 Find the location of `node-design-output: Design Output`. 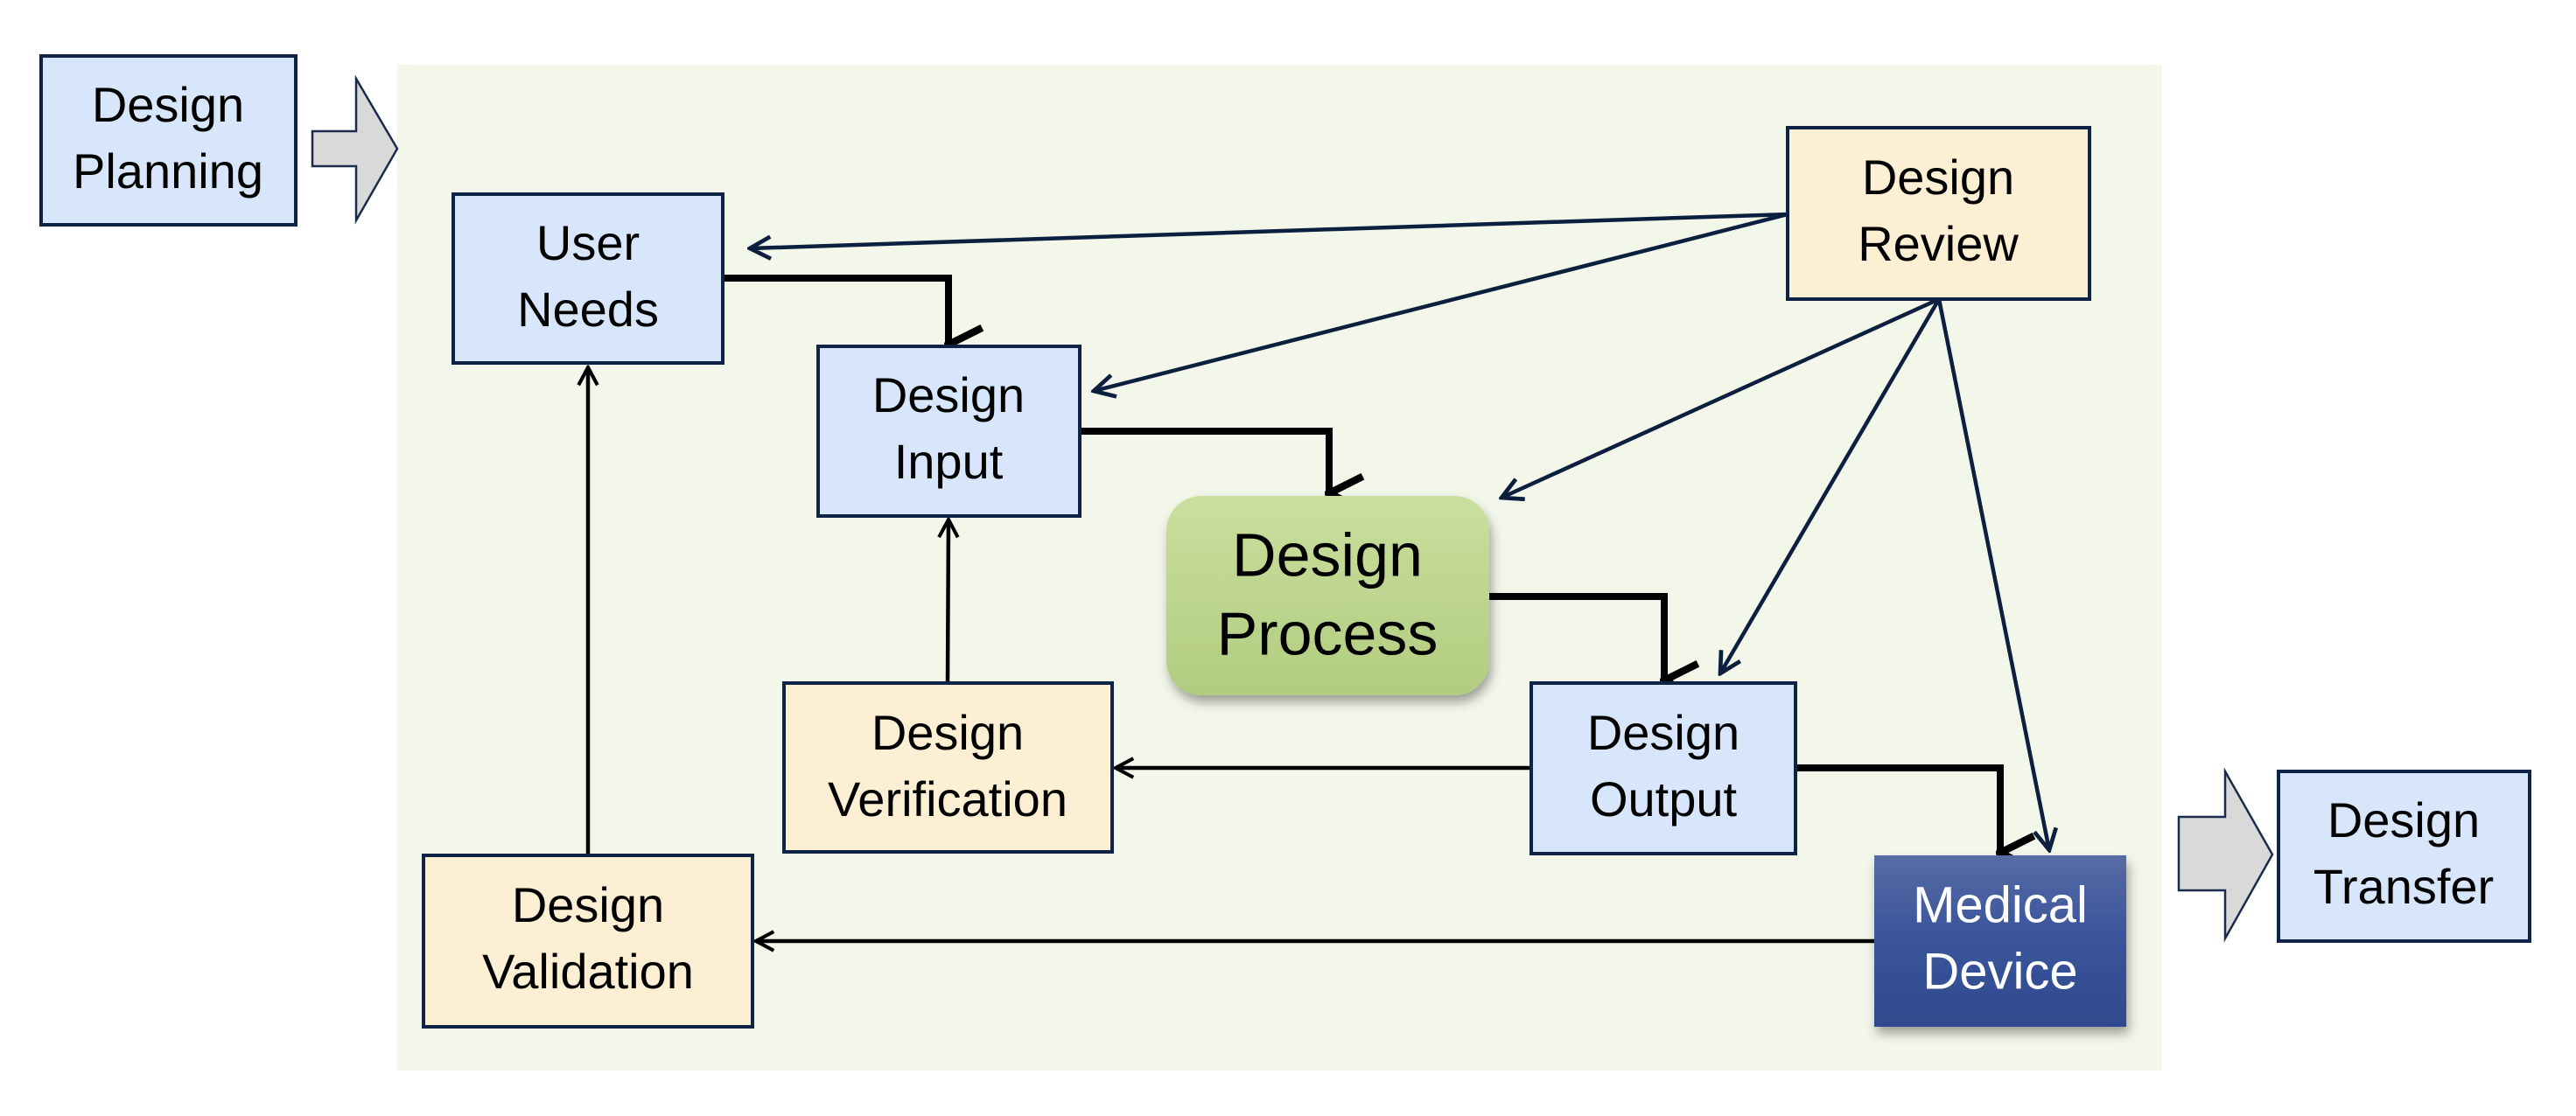

node-design-output: Design Output is located at coordinates (1663, 768).